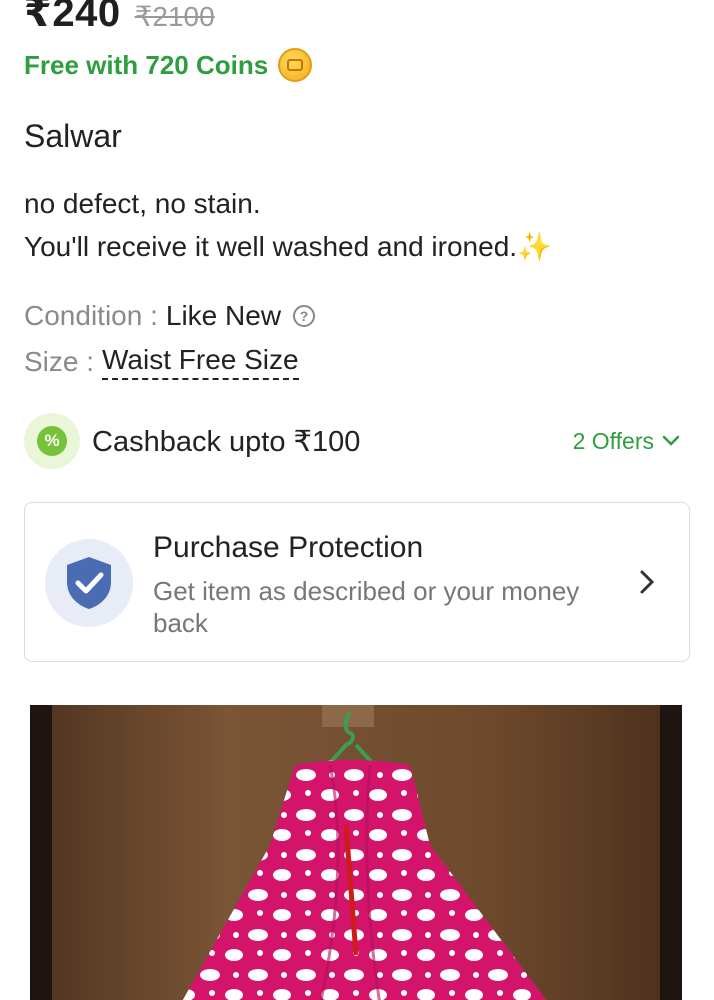 The image size is (714, 1000). I want to click on offers-toggle: 2 Offers, so click(626, 441).